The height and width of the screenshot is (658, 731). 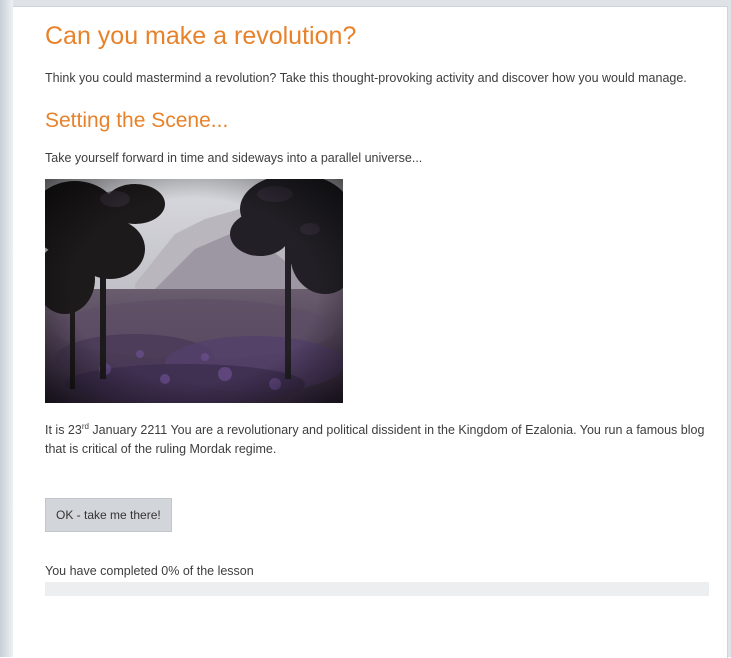 What do you see at coordinates (201, 36) in the screenshot?
I see `page-title: Can you make a revolution?` at bounding box center [201, 36].